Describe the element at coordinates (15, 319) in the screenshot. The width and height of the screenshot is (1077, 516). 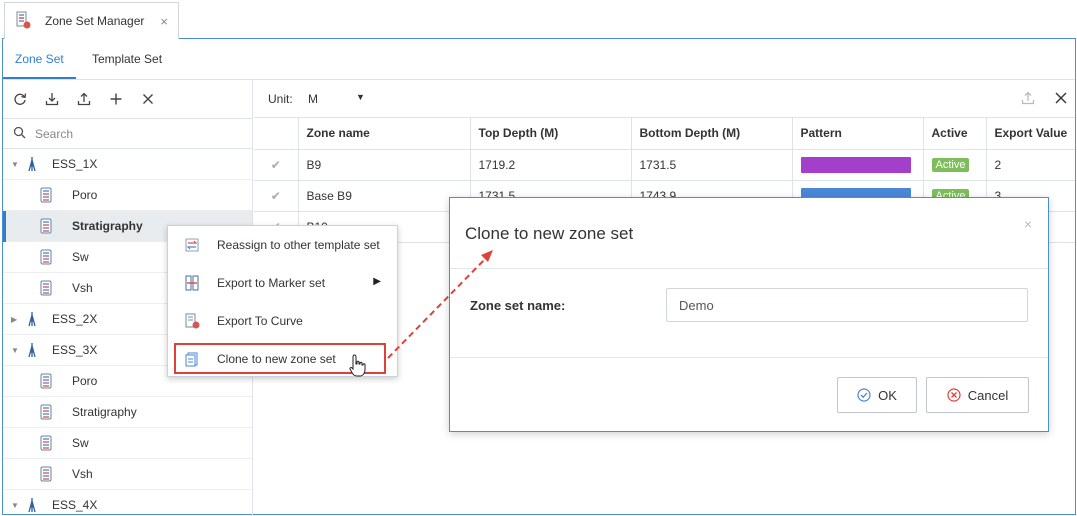
I see `chevron-right-icon: ▶` at that location.